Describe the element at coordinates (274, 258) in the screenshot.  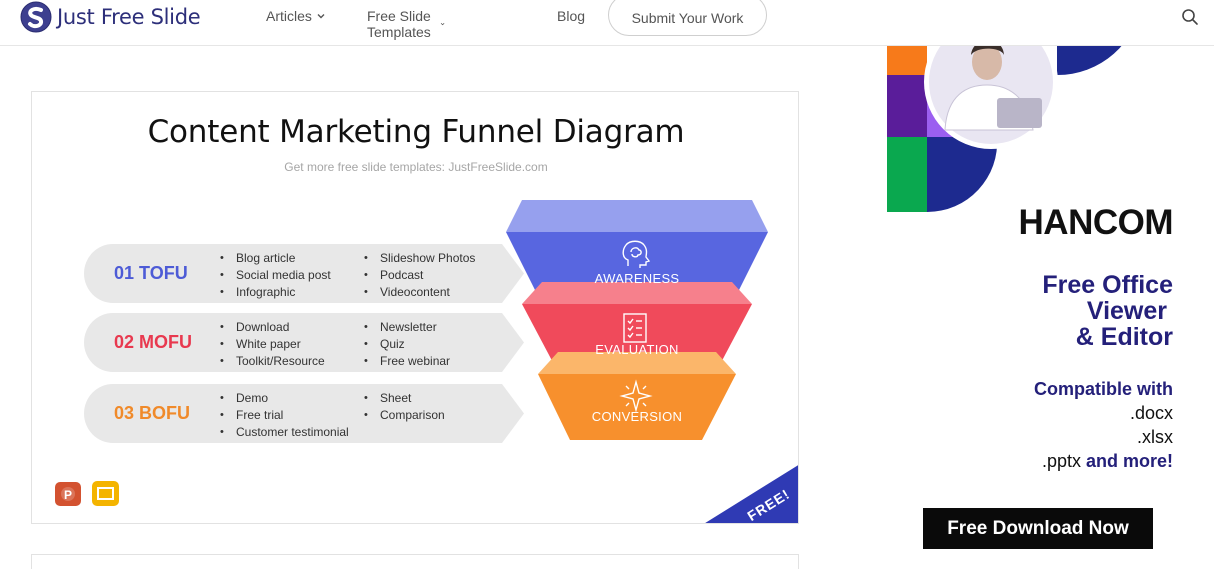
I see `list-item: Blog article` at that location.